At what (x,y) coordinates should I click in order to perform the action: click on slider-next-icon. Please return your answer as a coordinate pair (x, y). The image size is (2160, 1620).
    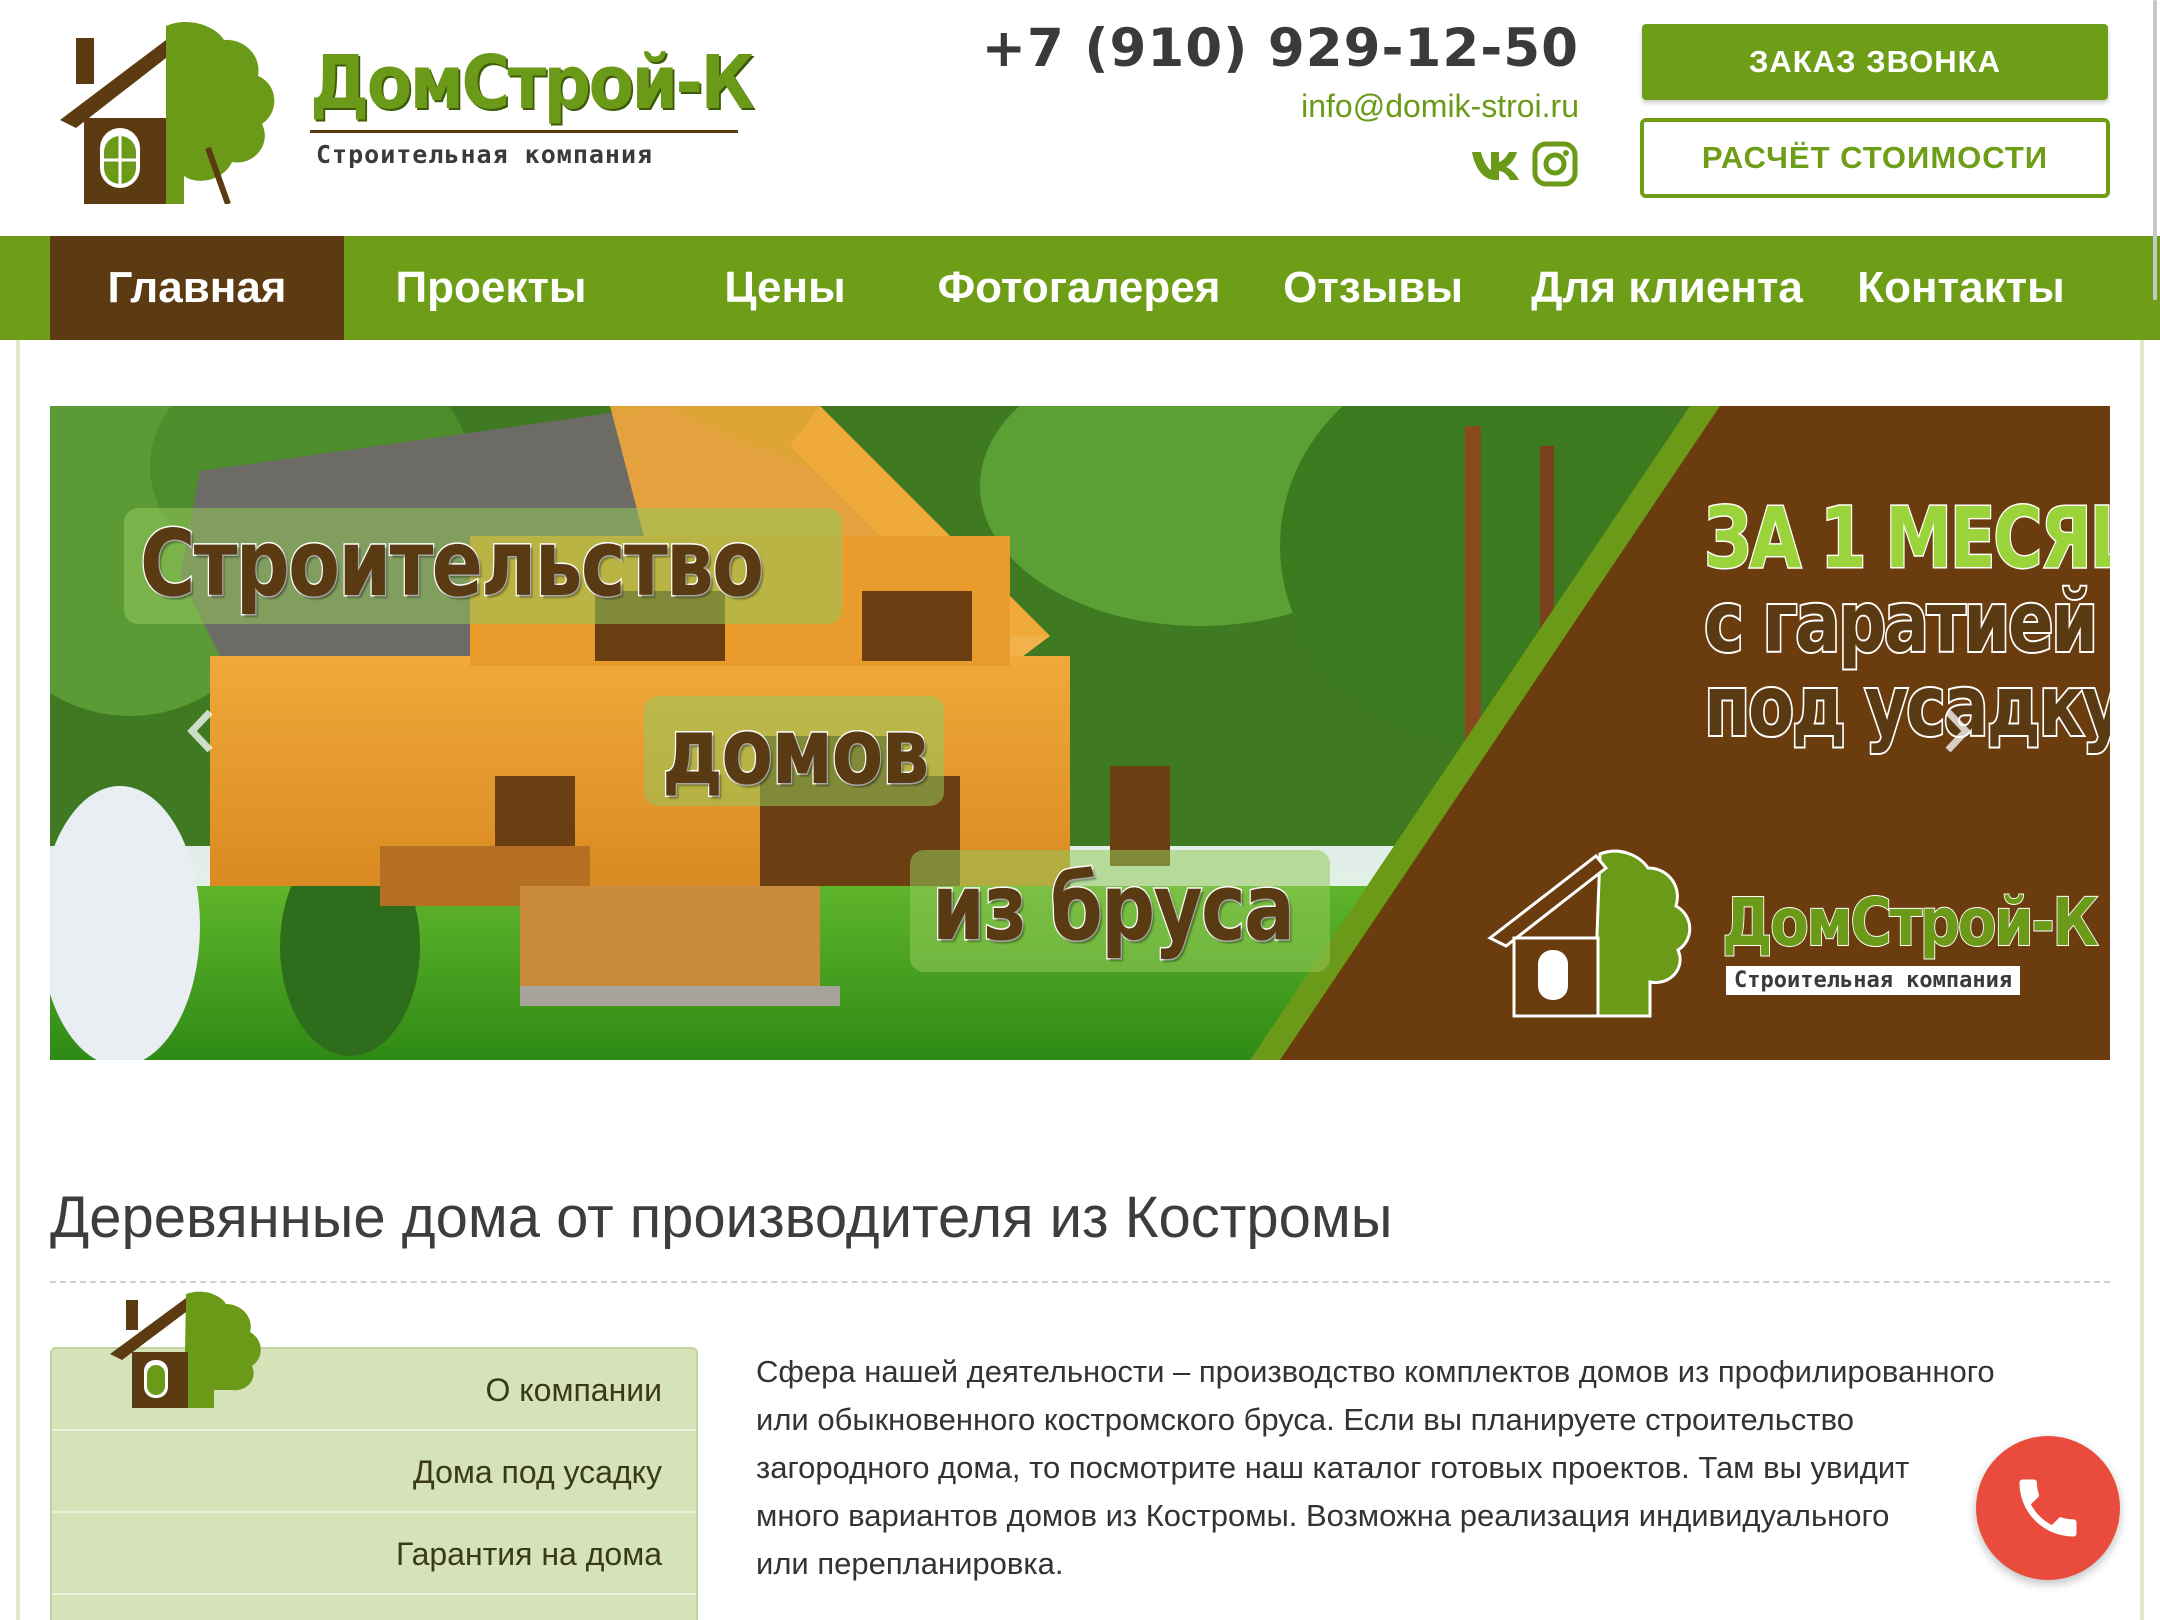
    Looking at the image, I should click on (1957, 731).